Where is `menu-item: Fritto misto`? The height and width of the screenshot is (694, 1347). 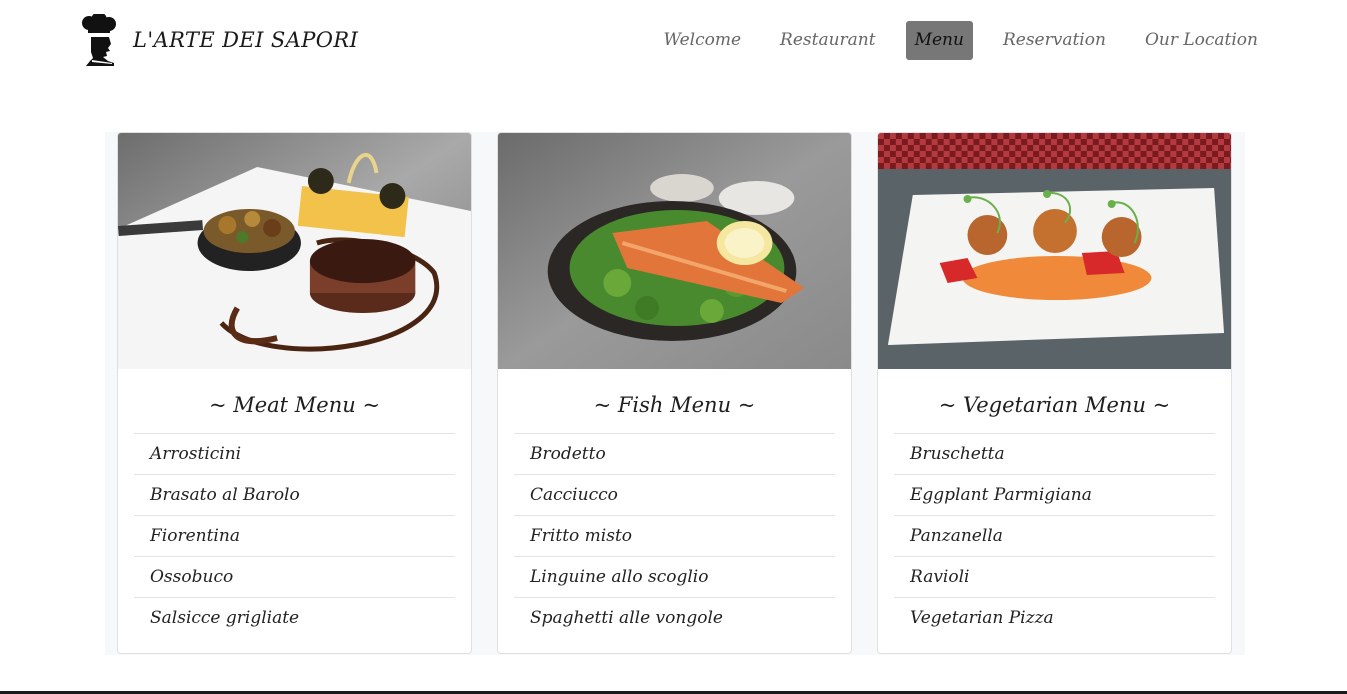 menu-item: Fritto misto is located at coordinates (674, 535).